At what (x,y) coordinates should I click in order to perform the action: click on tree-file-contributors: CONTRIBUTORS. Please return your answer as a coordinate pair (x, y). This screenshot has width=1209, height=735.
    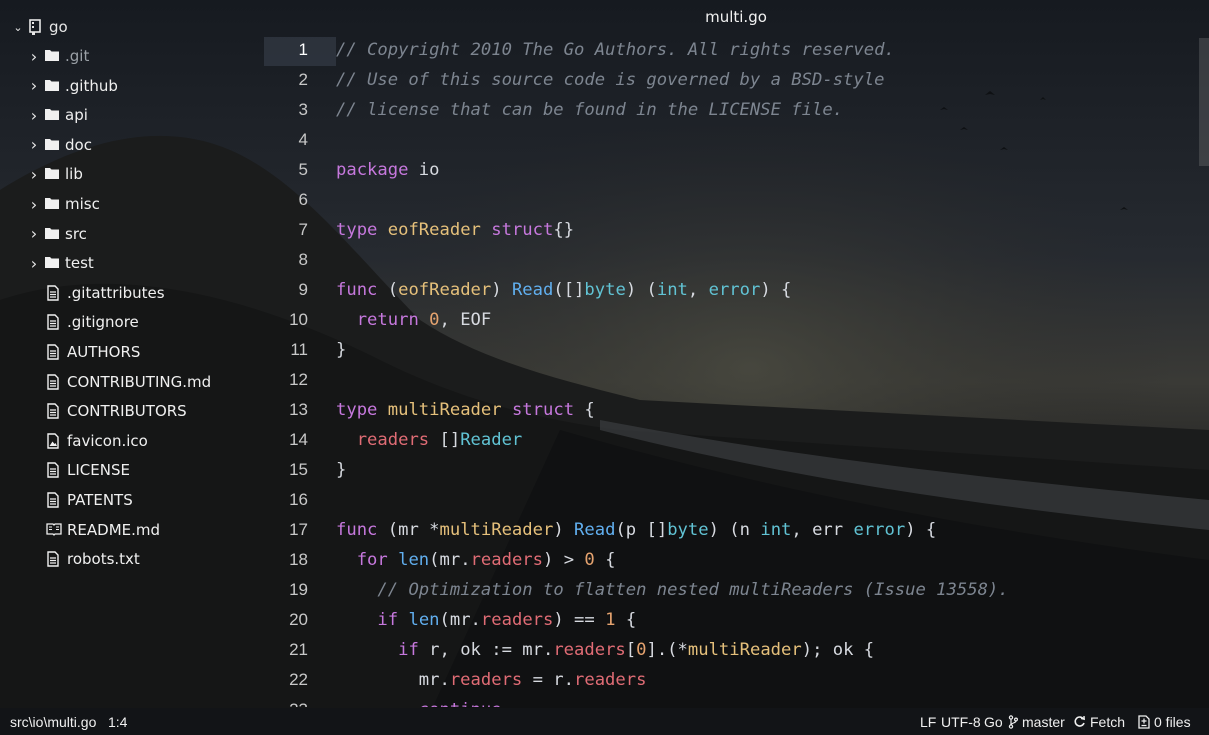
    Looking at the image, I should click on (116, 411).